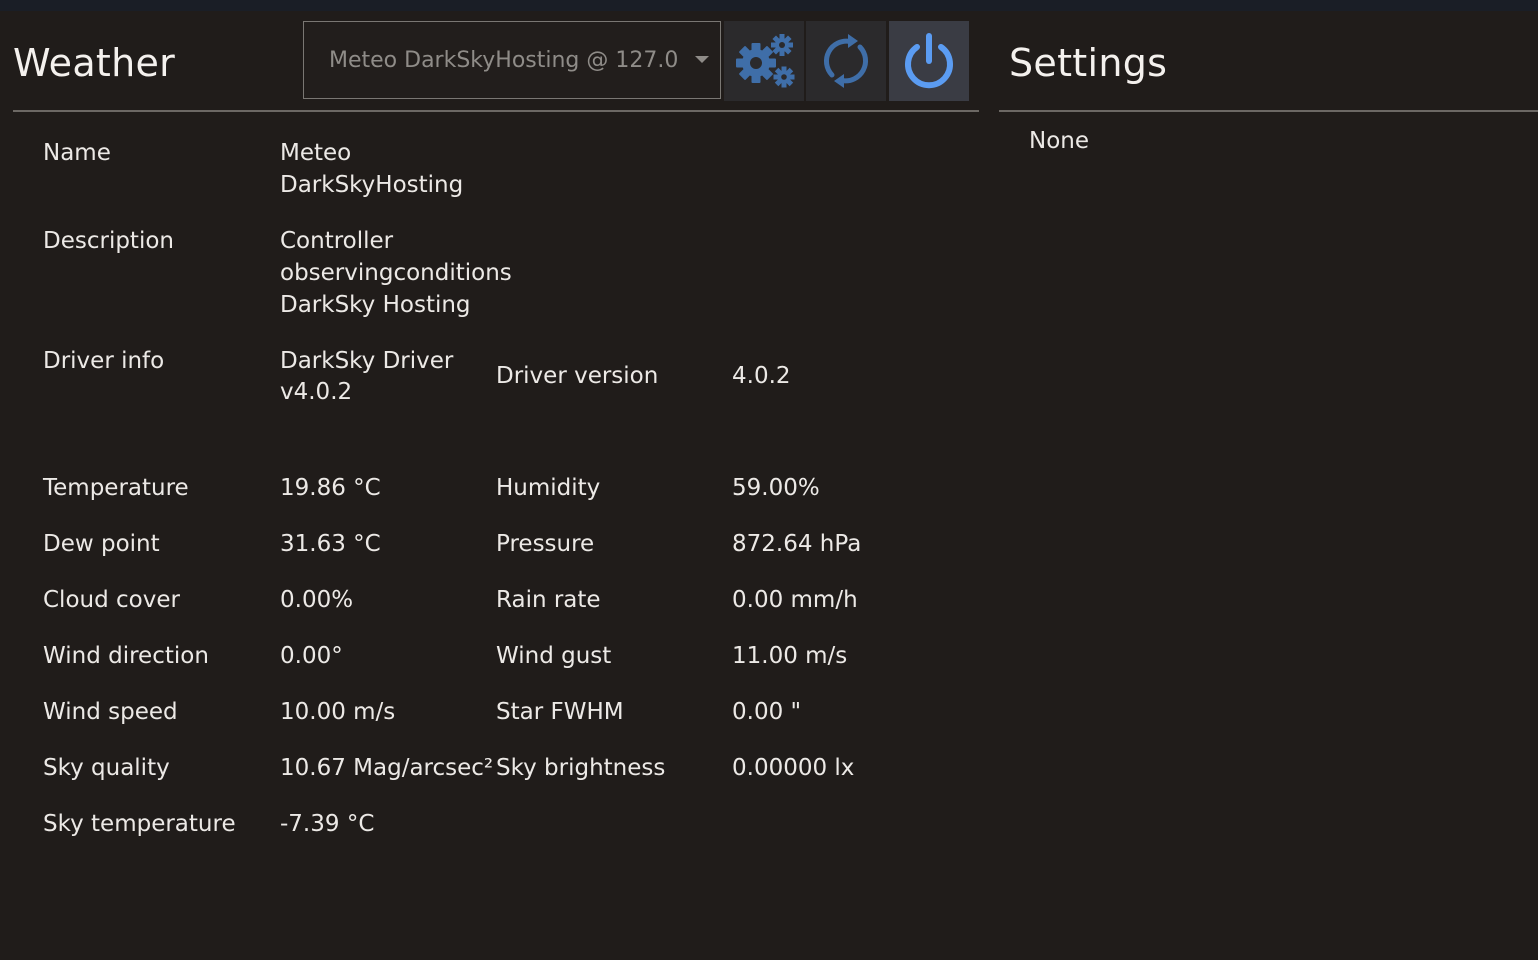 This screenshot has height=960, width=1538. I want to click on sky-quality-value: 10.67 Mag/arcsec², so click(387, 768).